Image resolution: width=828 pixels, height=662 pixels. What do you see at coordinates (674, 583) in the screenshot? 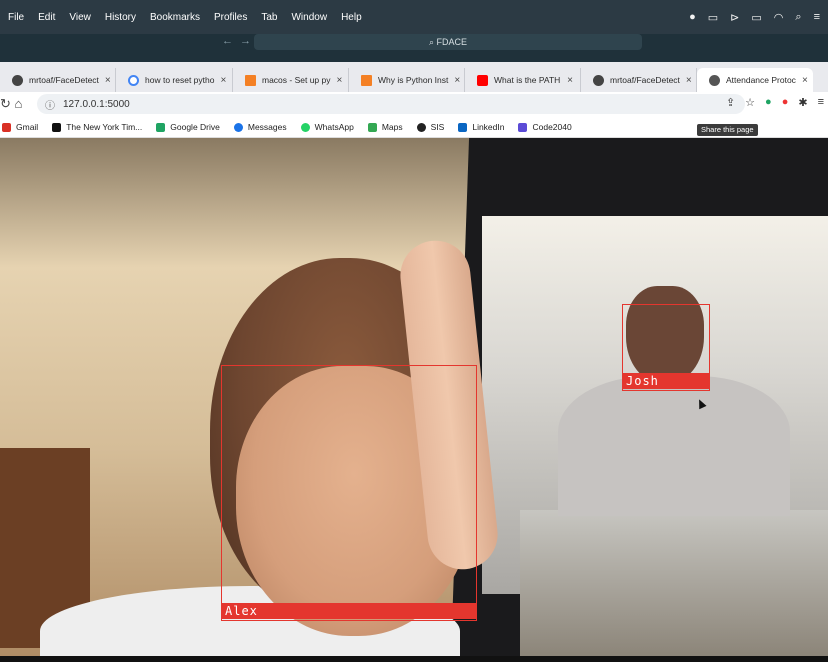
I see `phone-screen-lower-image` at bounding box center [674, 583].